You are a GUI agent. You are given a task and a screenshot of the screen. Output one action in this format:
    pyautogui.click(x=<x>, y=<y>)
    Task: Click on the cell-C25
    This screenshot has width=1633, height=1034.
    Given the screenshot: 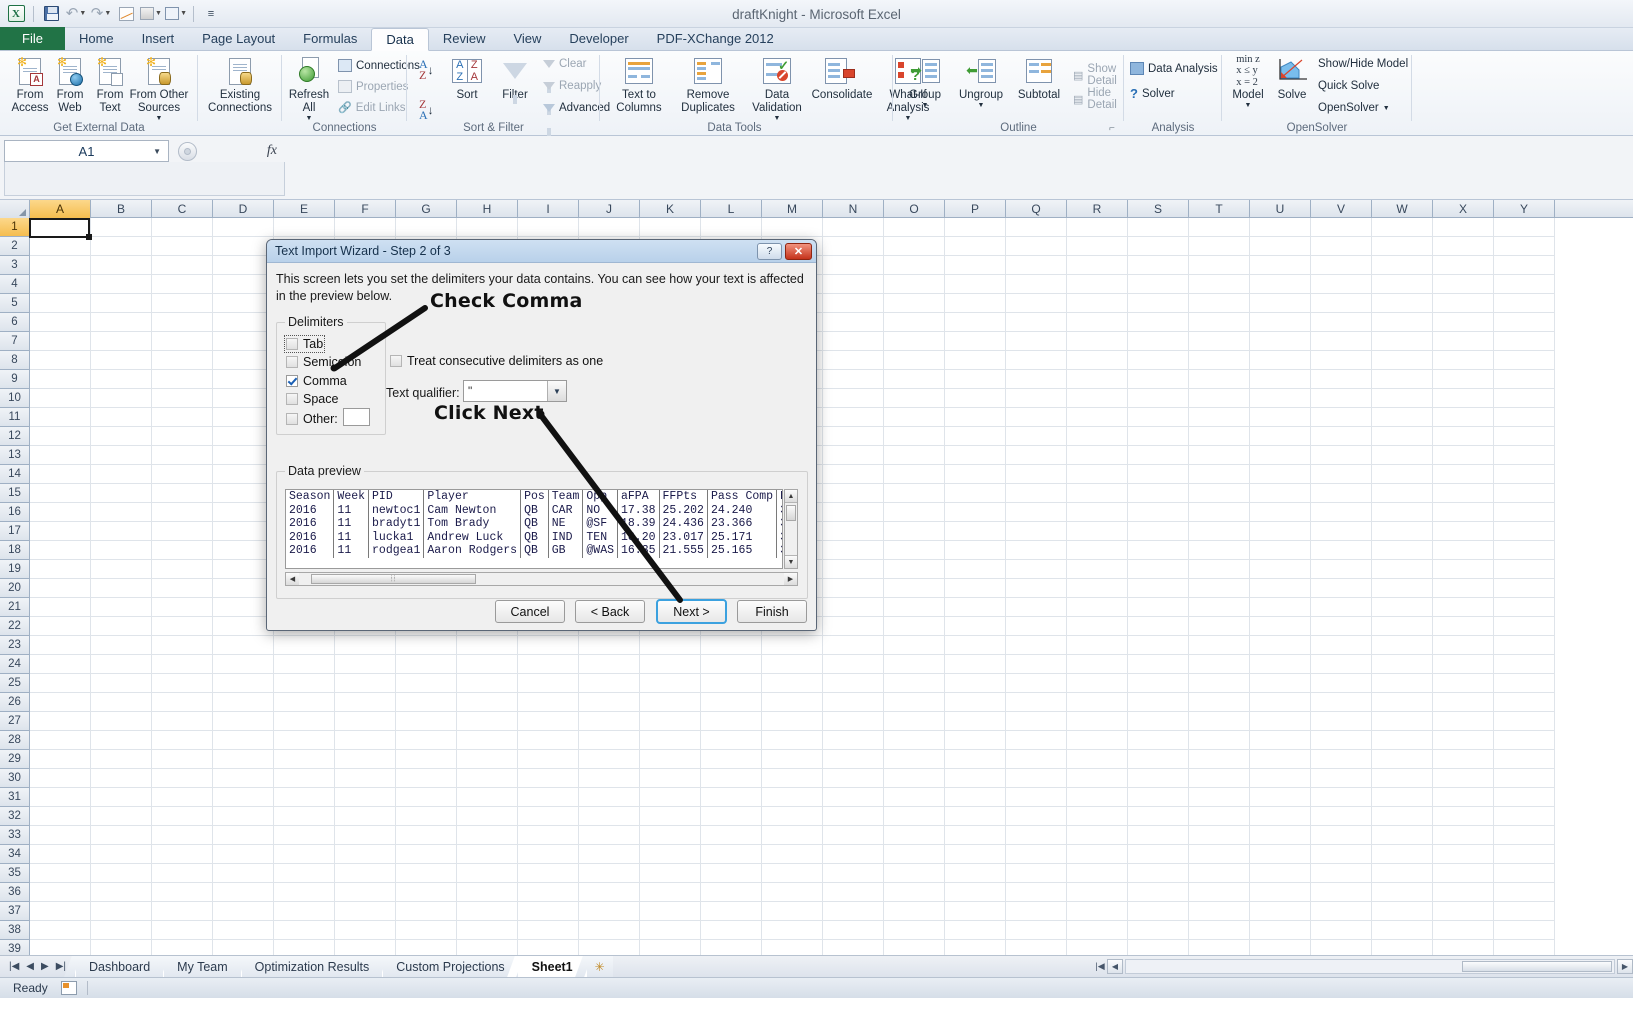 What is the action you would take?
    pyautogui.click(x=182, y=683)
    